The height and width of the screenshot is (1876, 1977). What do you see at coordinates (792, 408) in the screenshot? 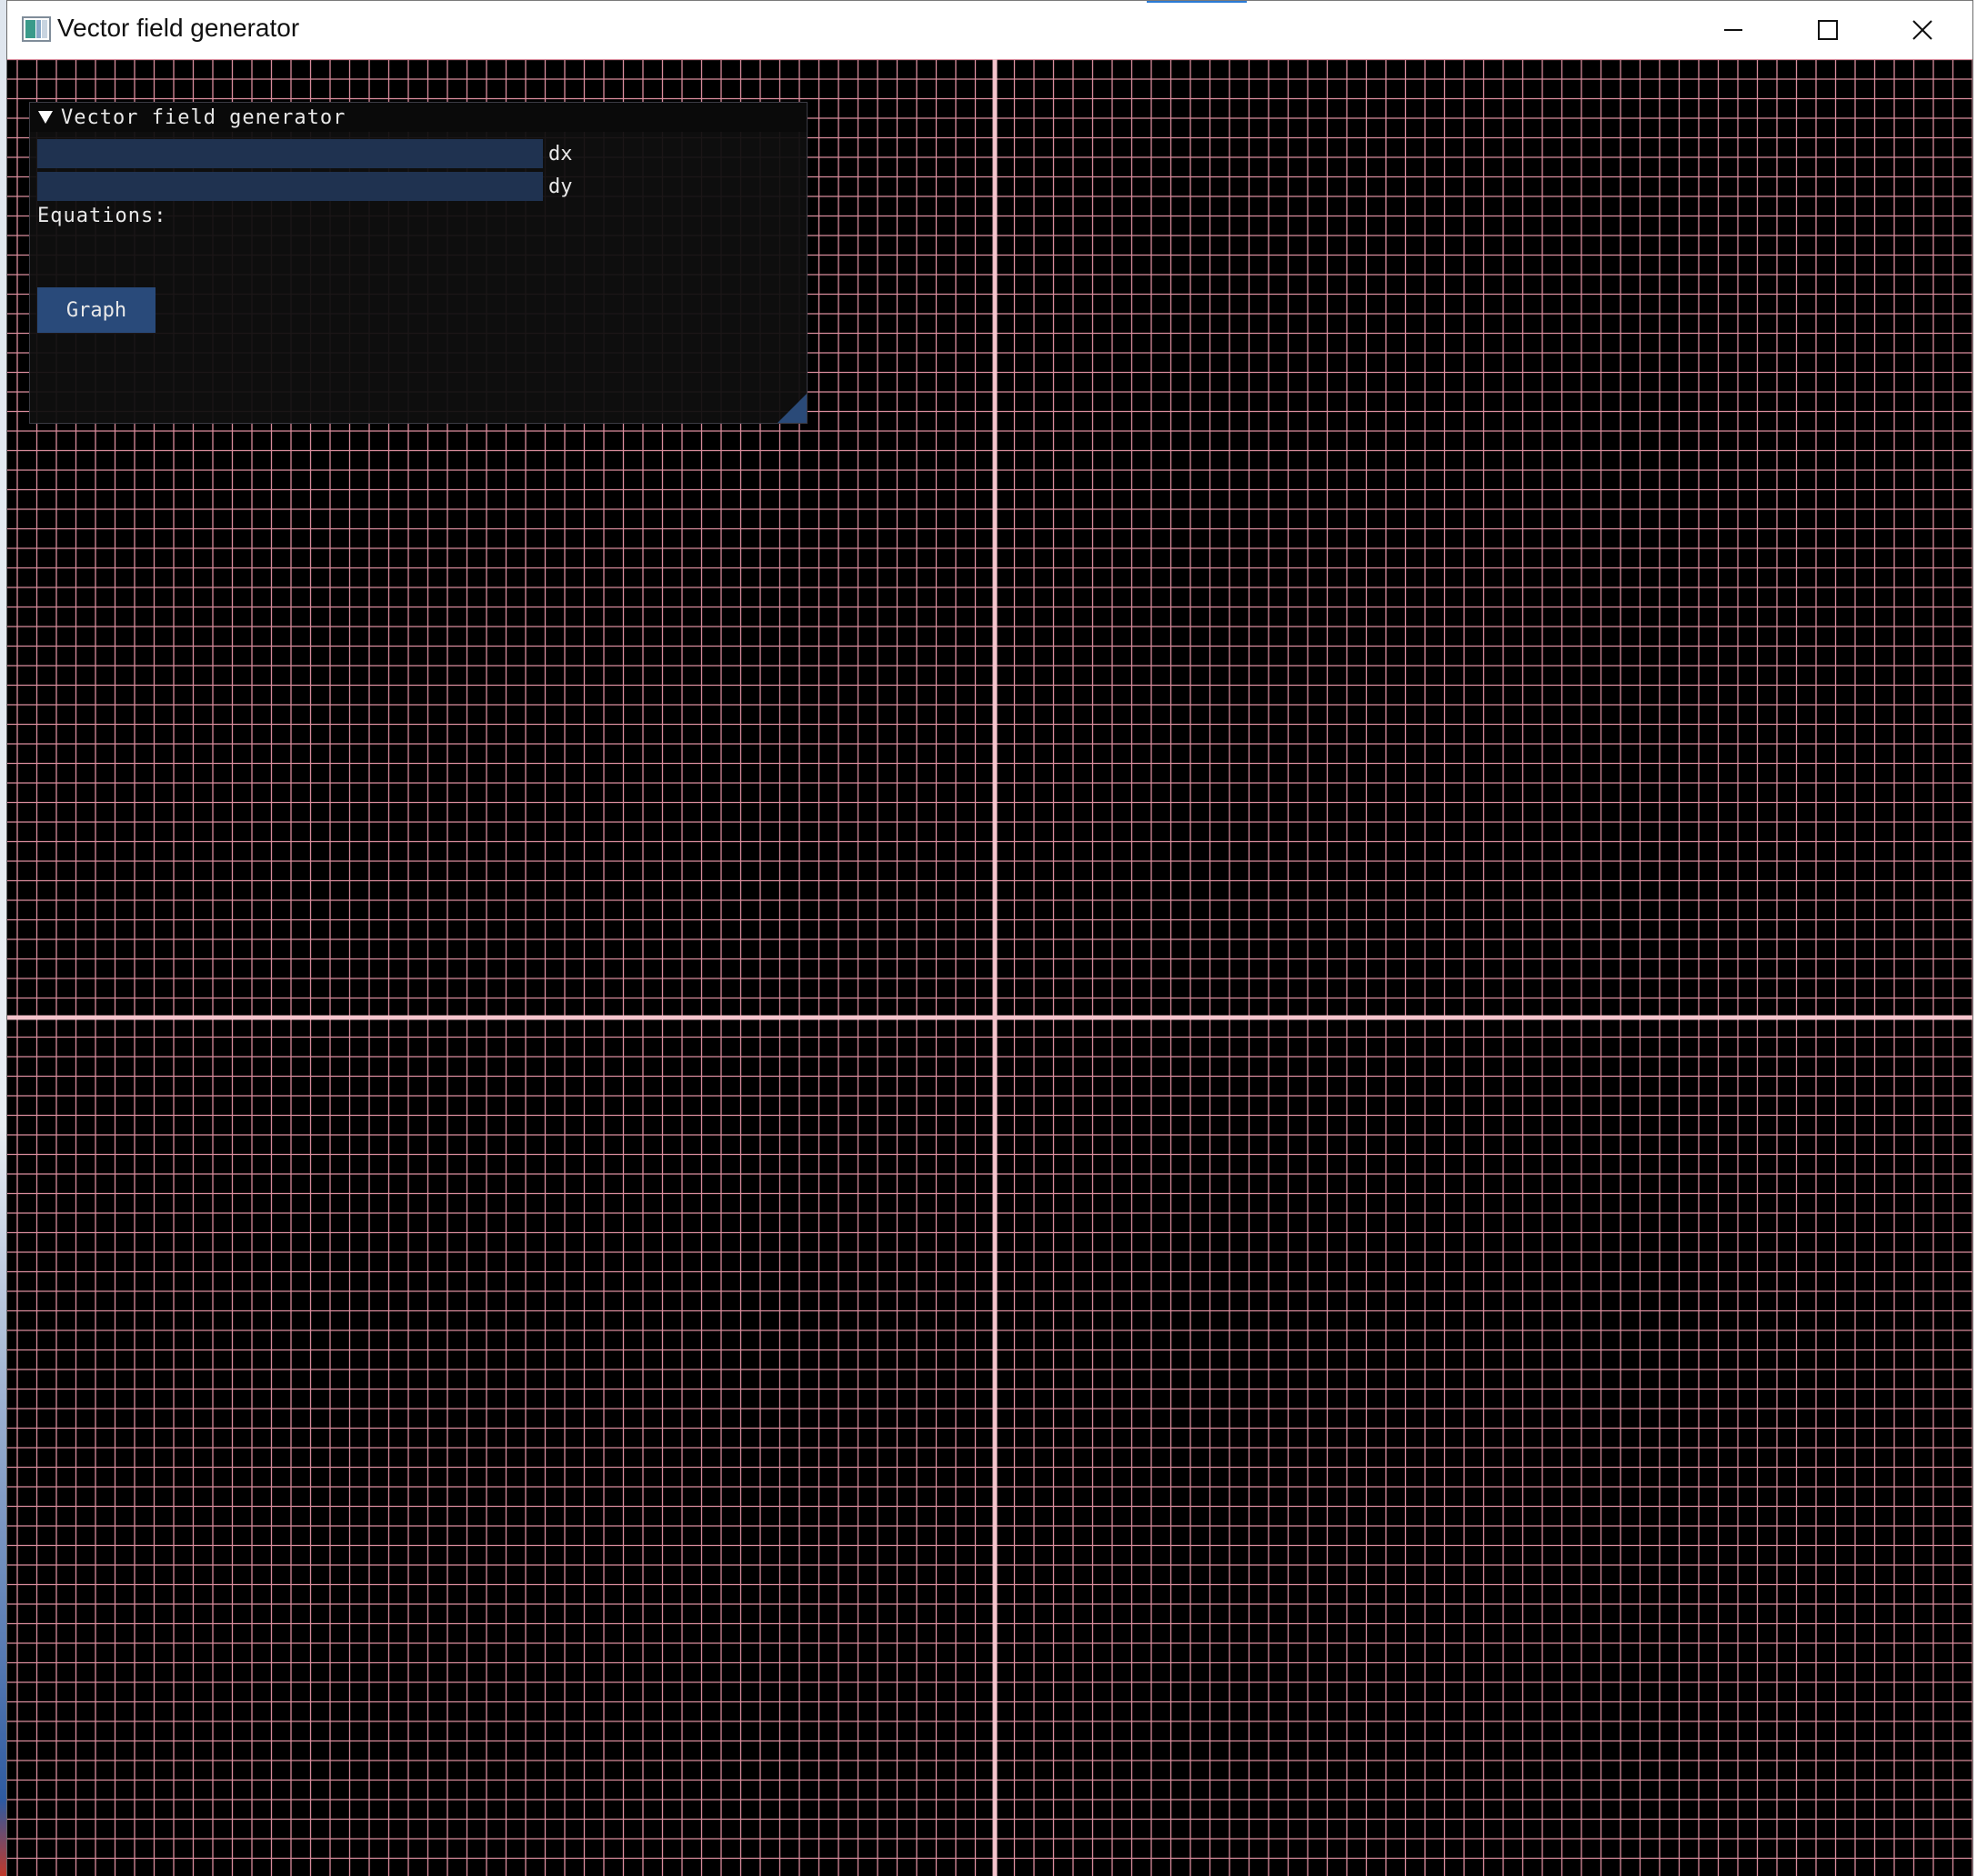
I see `resize-grip-icon` at bounding box center [792, 408].